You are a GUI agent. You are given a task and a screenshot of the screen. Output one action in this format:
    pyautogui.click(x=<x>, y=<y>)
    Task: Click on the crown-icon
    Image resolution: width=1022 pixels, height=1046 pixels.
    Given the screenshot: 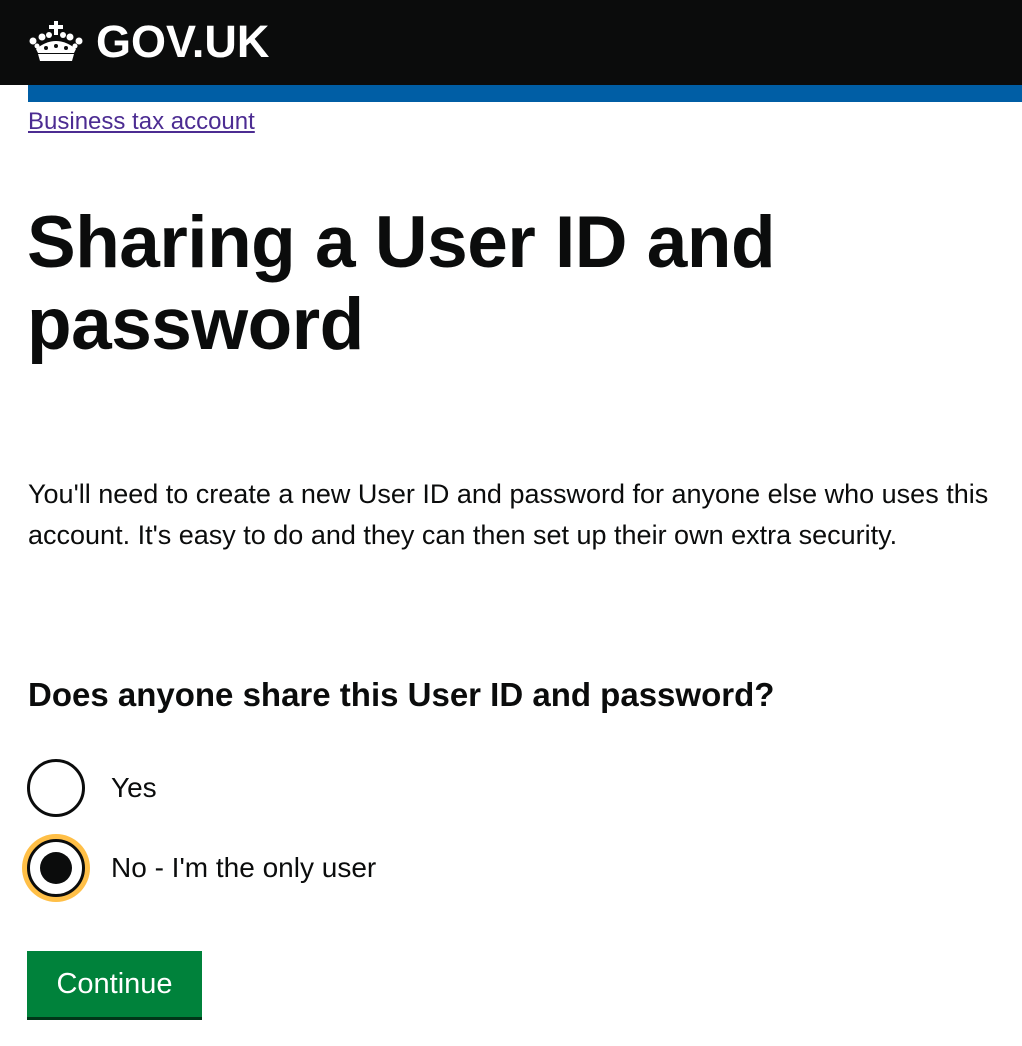 What is the action you would take?
    pyautogui.click(x=56, y=41)
    